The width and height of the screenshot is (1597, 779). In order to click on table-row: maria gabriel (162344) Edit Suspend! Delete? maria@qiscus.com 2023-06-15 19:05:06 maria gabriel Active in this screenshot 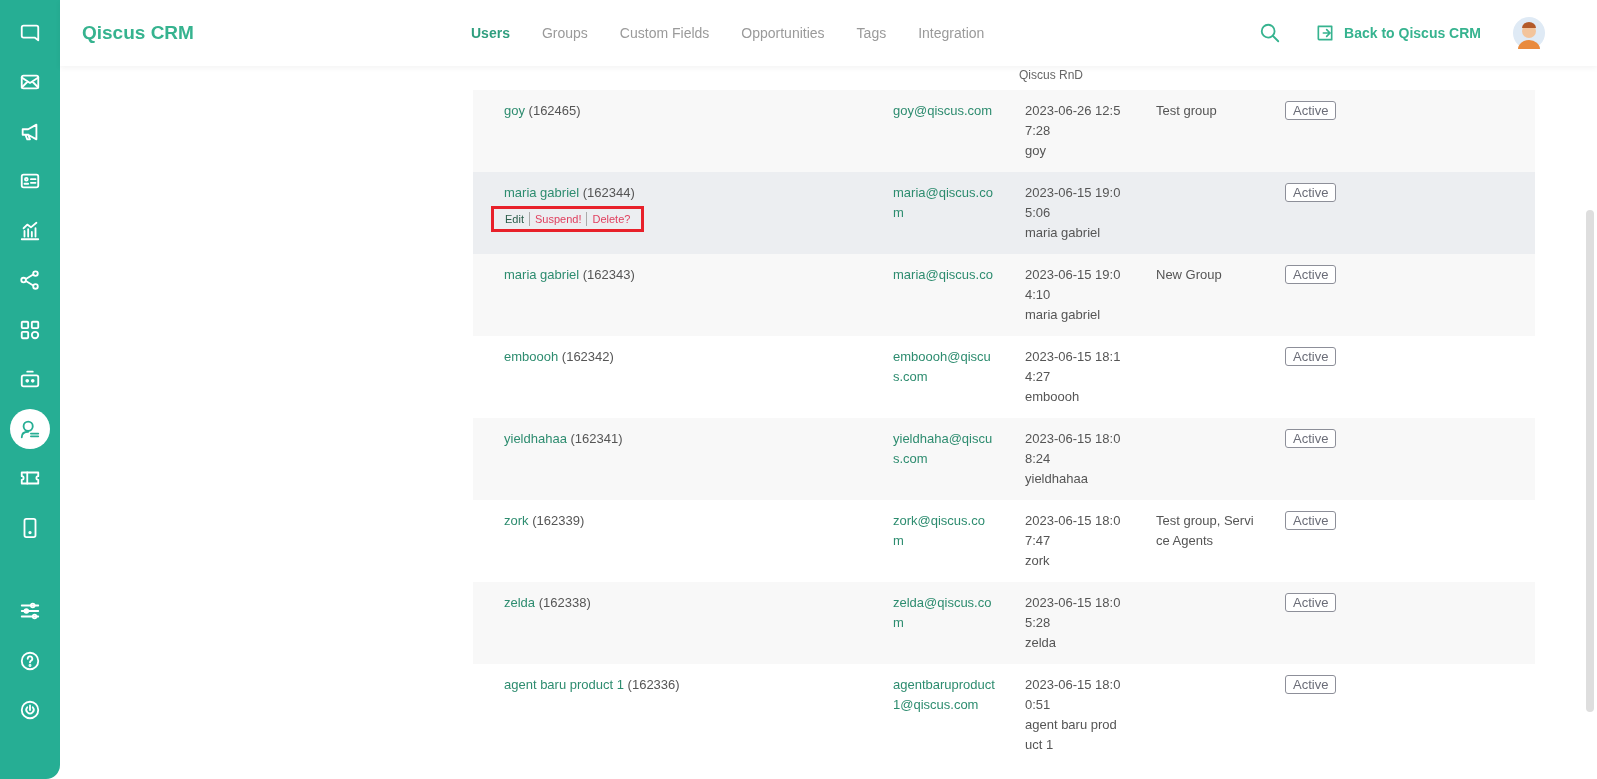, I will do `click(1004, 213)`.